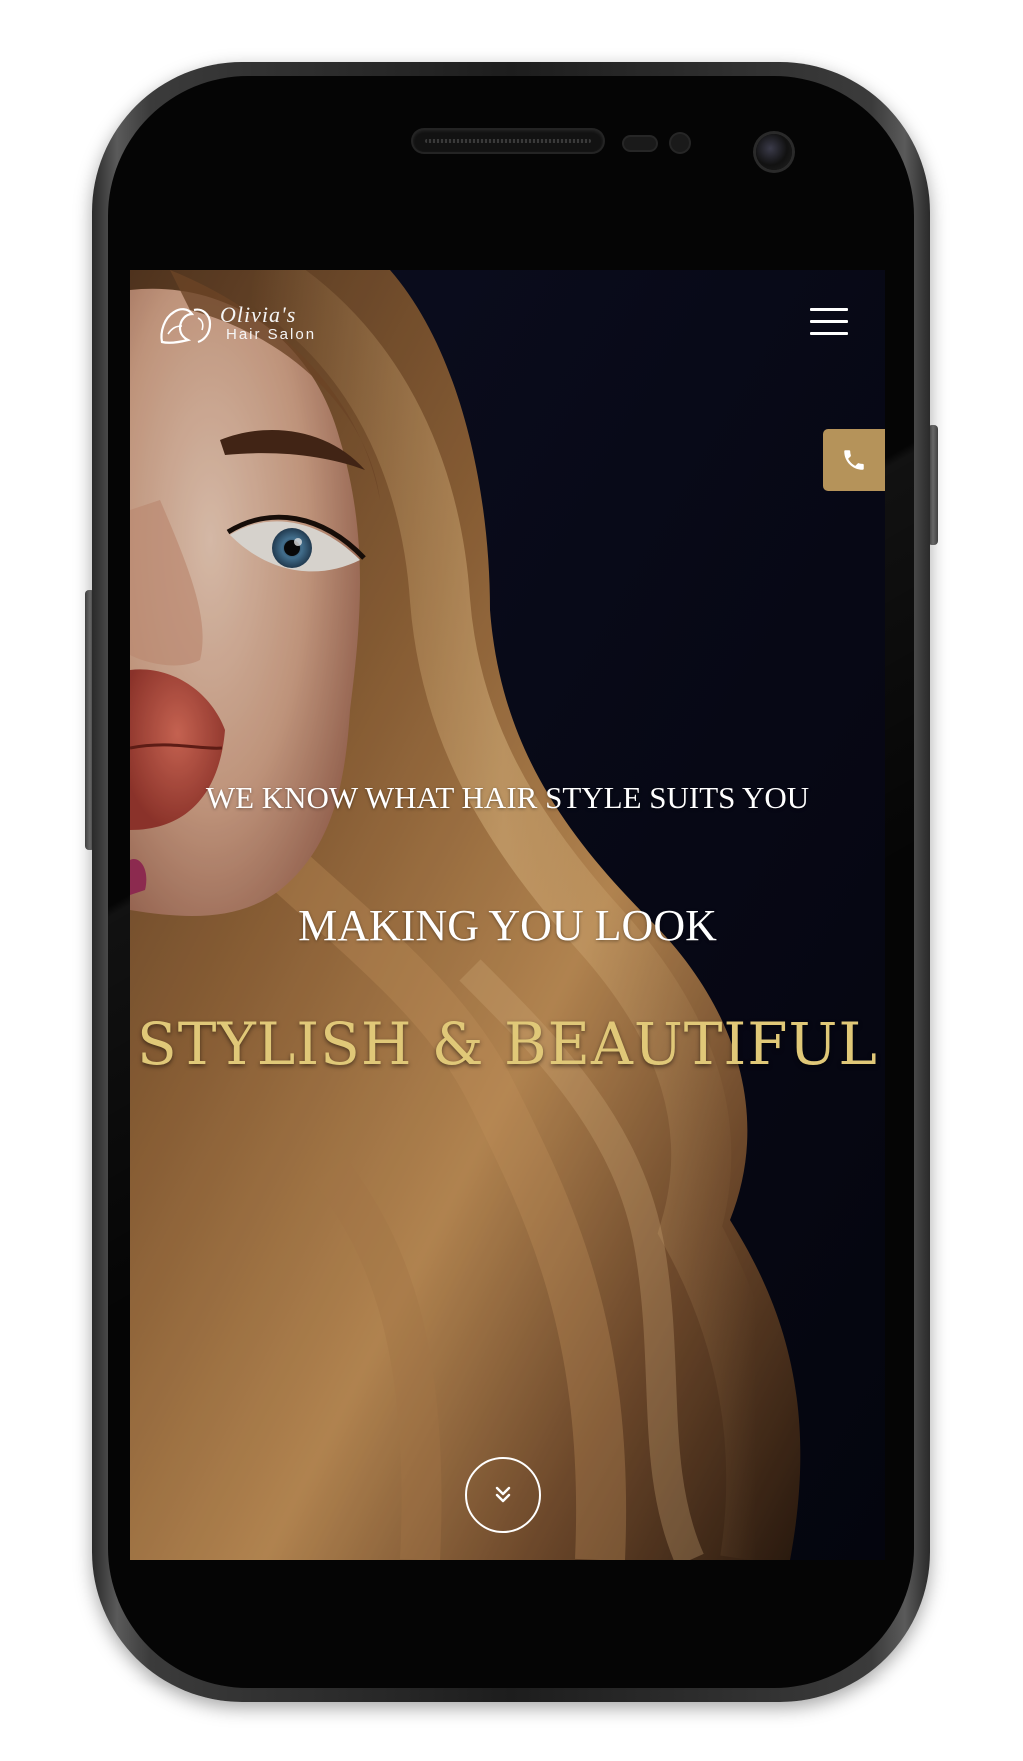  I want to click on call-button, so click(854, 460).